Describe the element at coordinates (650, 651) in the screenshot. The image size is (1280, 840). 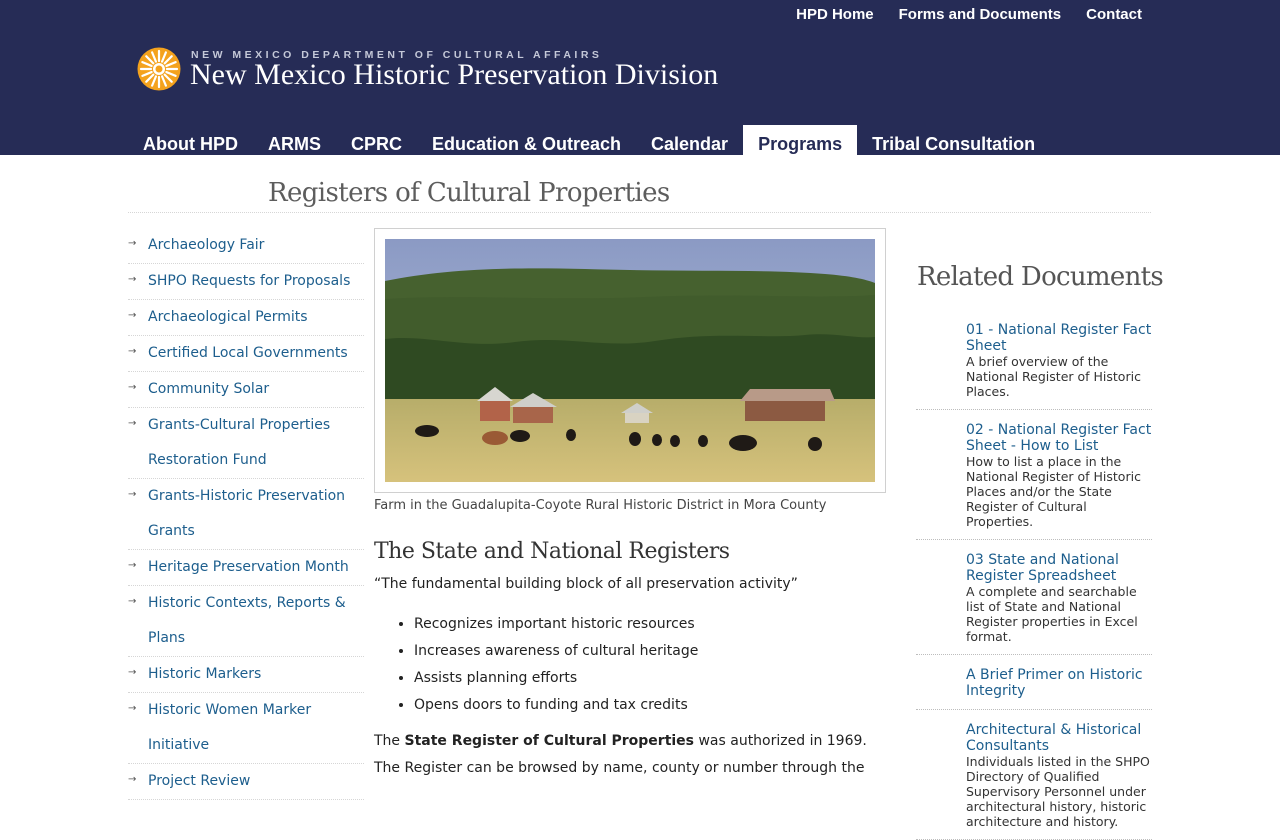
I see `list-item: Increases awareness of cultural heritage` at that location.